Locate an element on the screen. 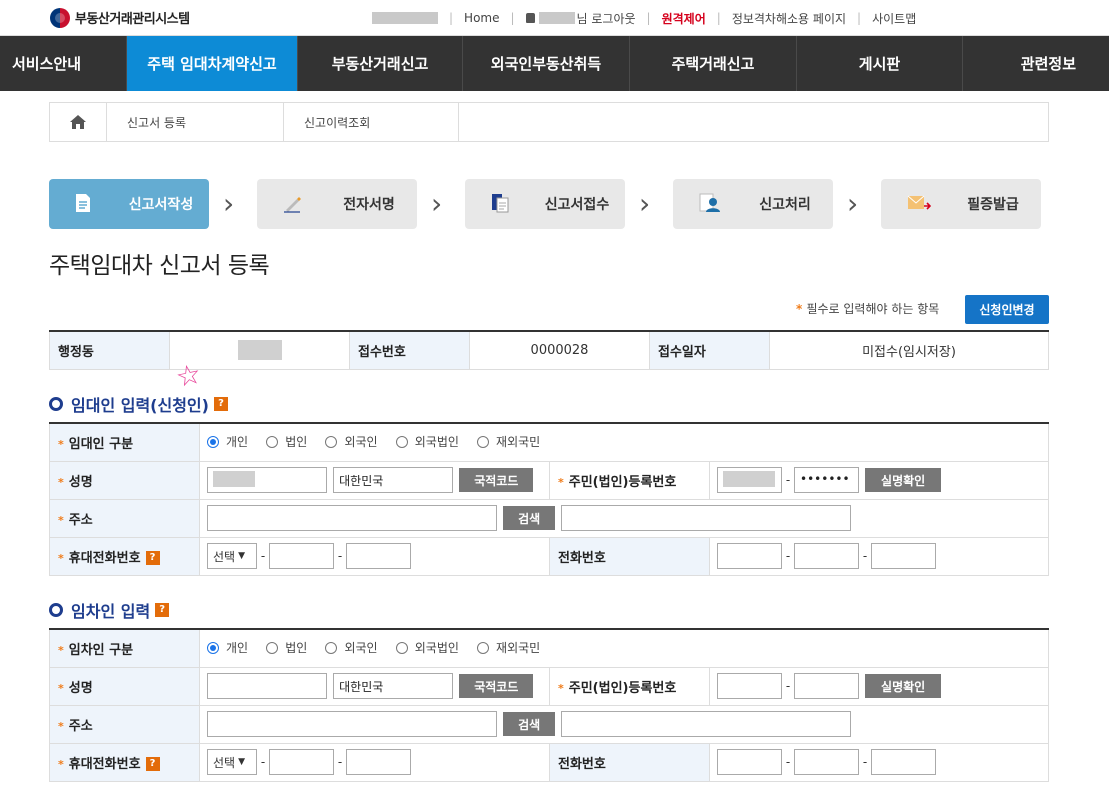  lessee-mobile-label: * 휴대전화번호? is located at coordinates (124, 762).